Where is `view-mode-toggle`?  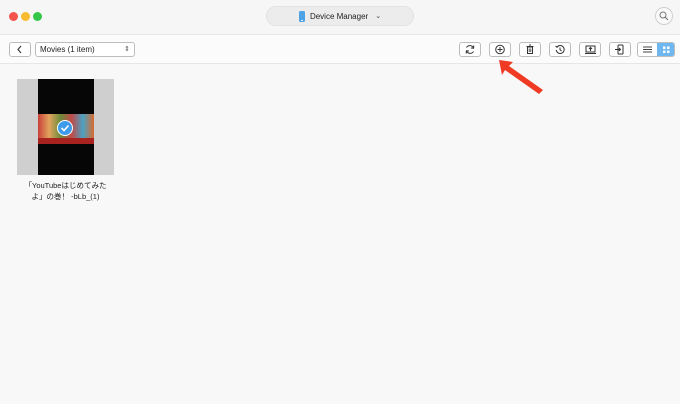 view-mode-toggle is located at coordinates (656, 49).